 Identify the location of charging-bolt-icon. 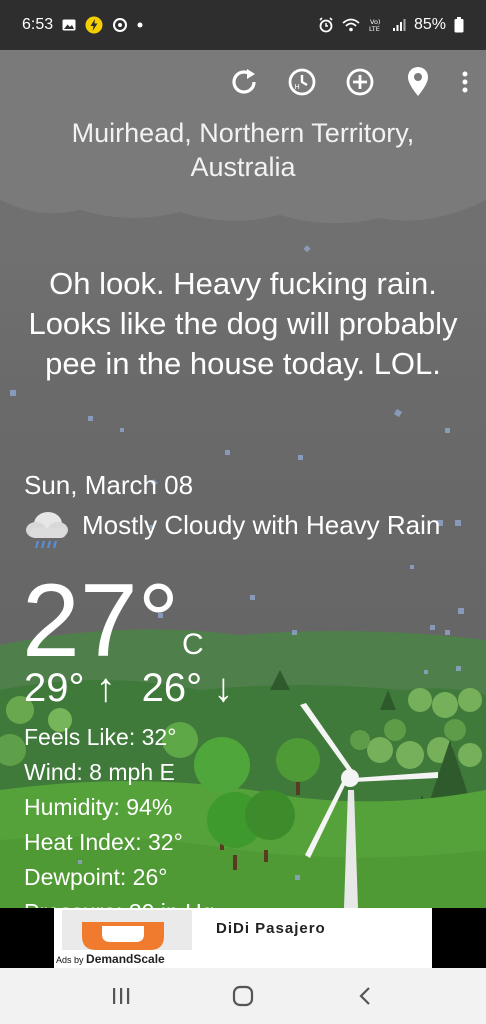
(94, 25).